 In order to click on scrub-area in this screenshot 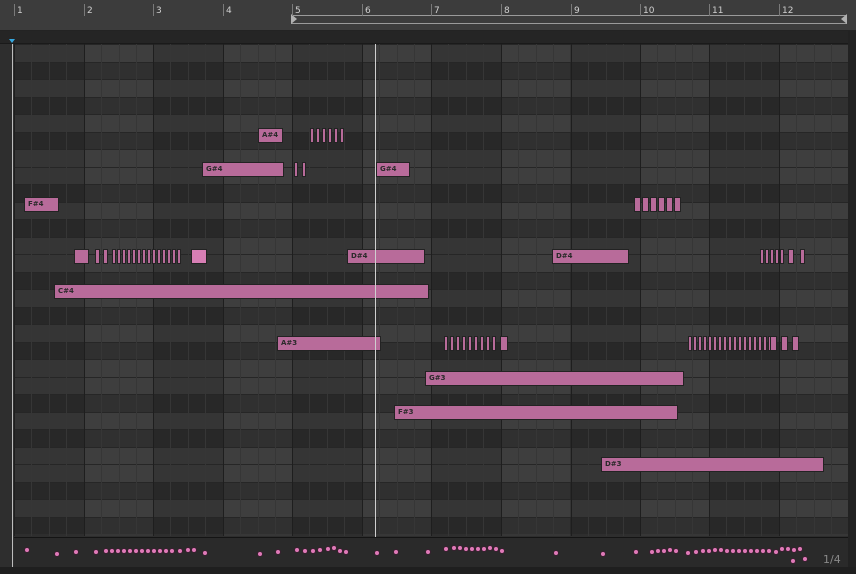, I will do `click(428, 37)`.